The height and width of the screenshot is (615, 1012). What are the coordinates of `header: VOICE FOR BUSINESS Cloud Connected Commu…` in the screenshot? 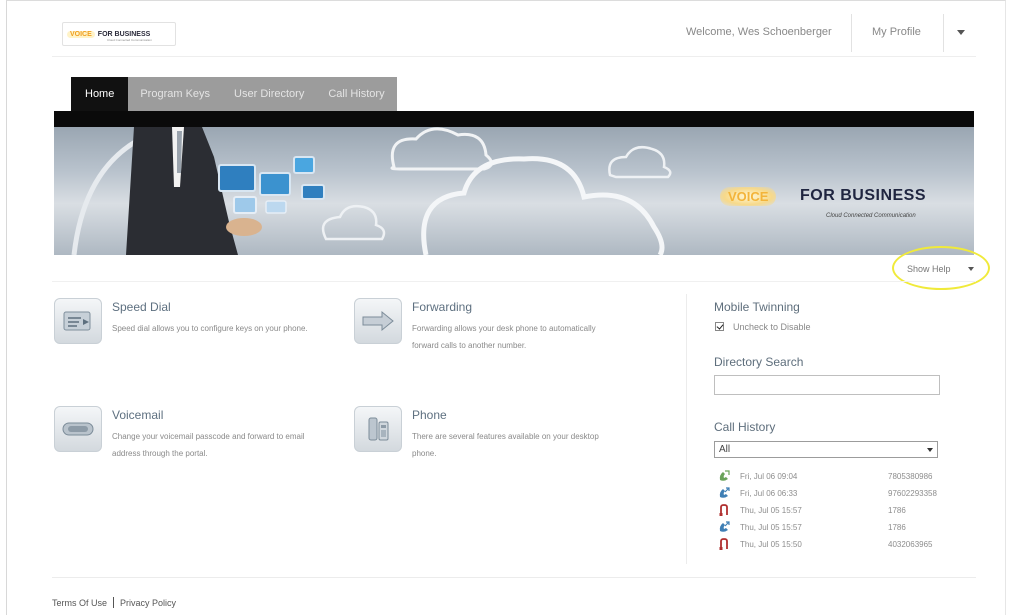 It's located at (506, 28).